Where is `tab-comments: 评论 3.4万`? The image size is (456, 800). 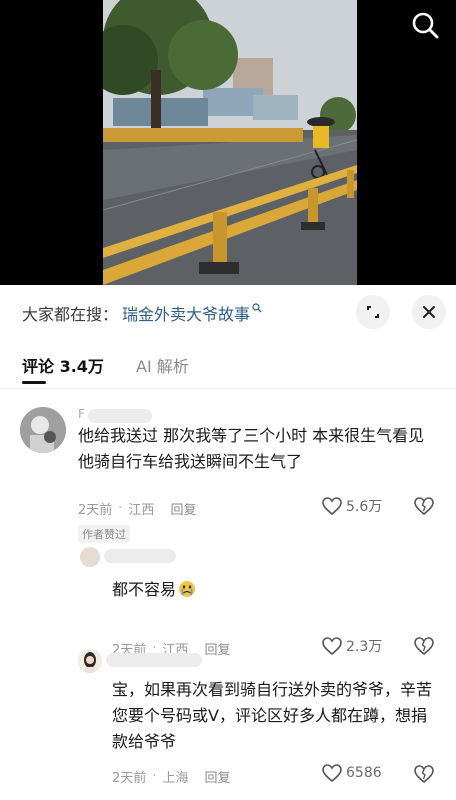 tab-comments: 评论 3.4万 is located at coordinates (63, 365).